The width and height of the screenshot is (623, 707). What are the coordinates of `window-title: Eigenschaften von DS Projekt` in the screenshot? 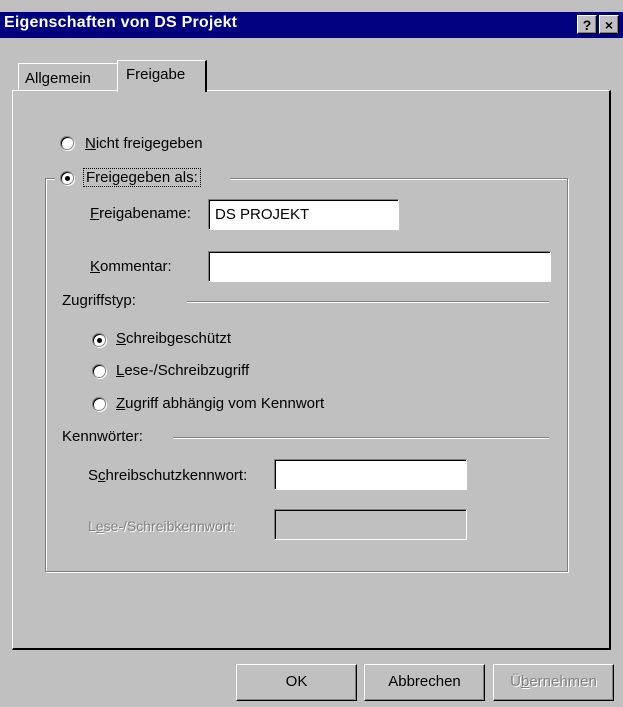 It's located at (121, 22).